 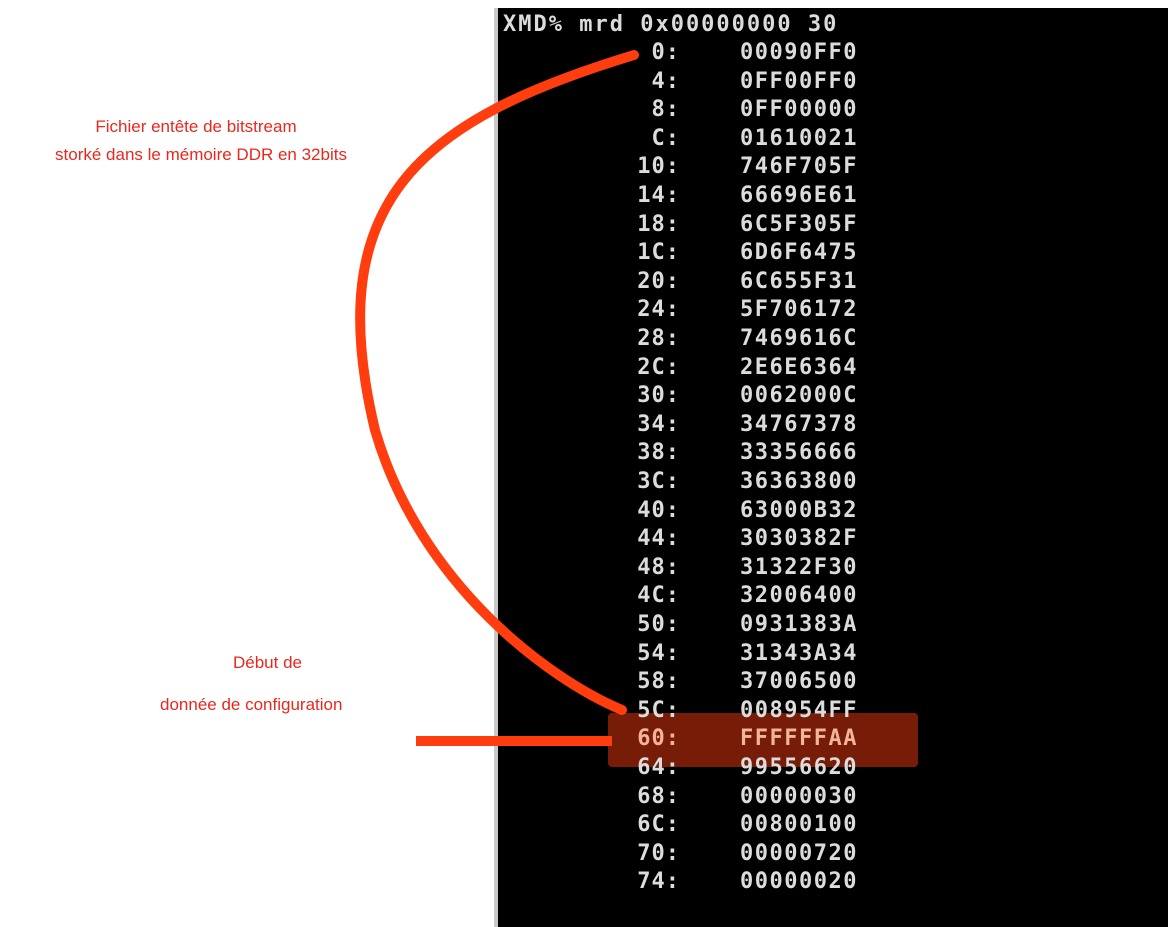 I want to click on header-note-line1: Fichier entête de bitstream, so click(x=196, y=126).